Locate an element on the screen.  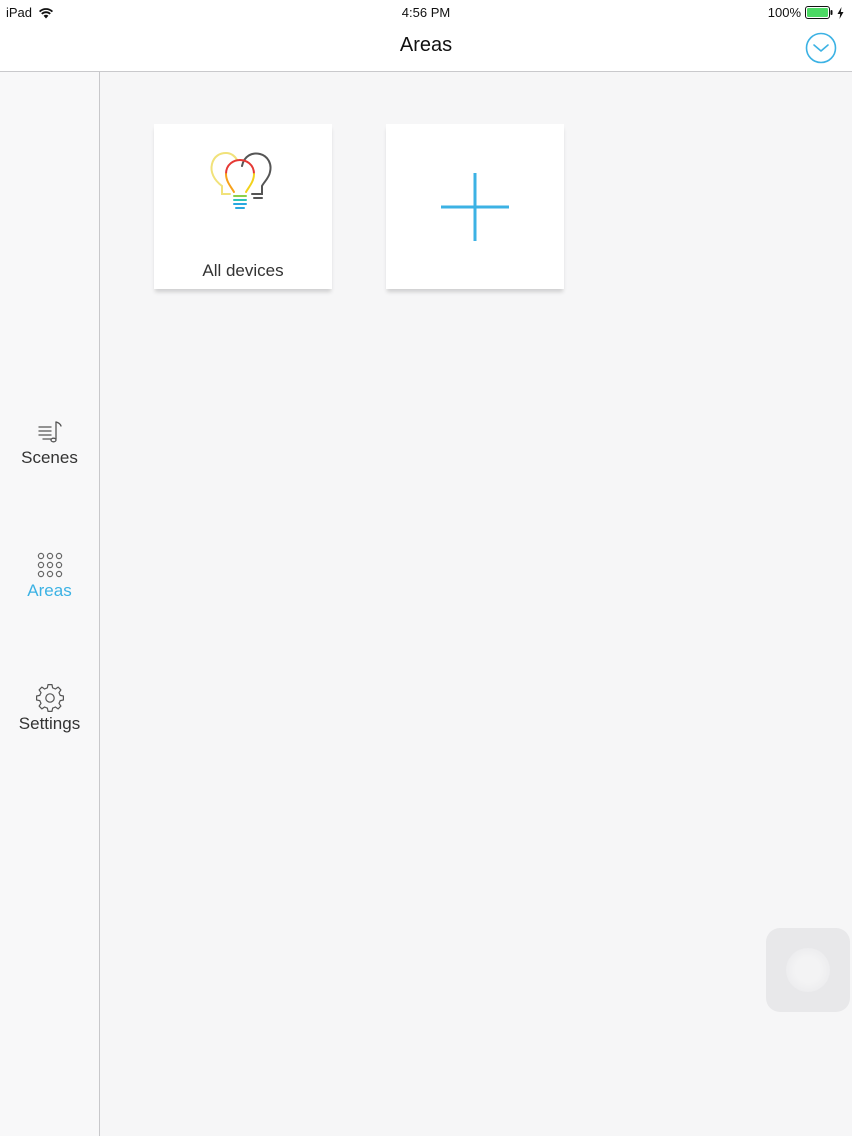
scenes-icon is located at coordinates (49, 432).